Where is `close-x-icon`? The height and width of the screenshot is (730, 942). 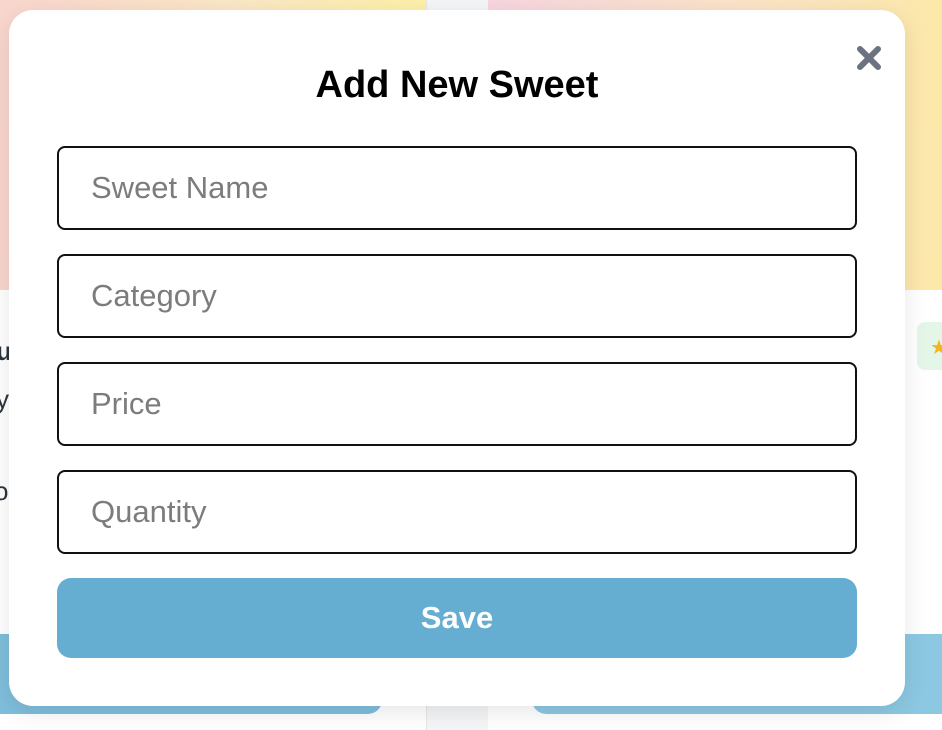 close-x-icon is located at coordinates (869, 58).